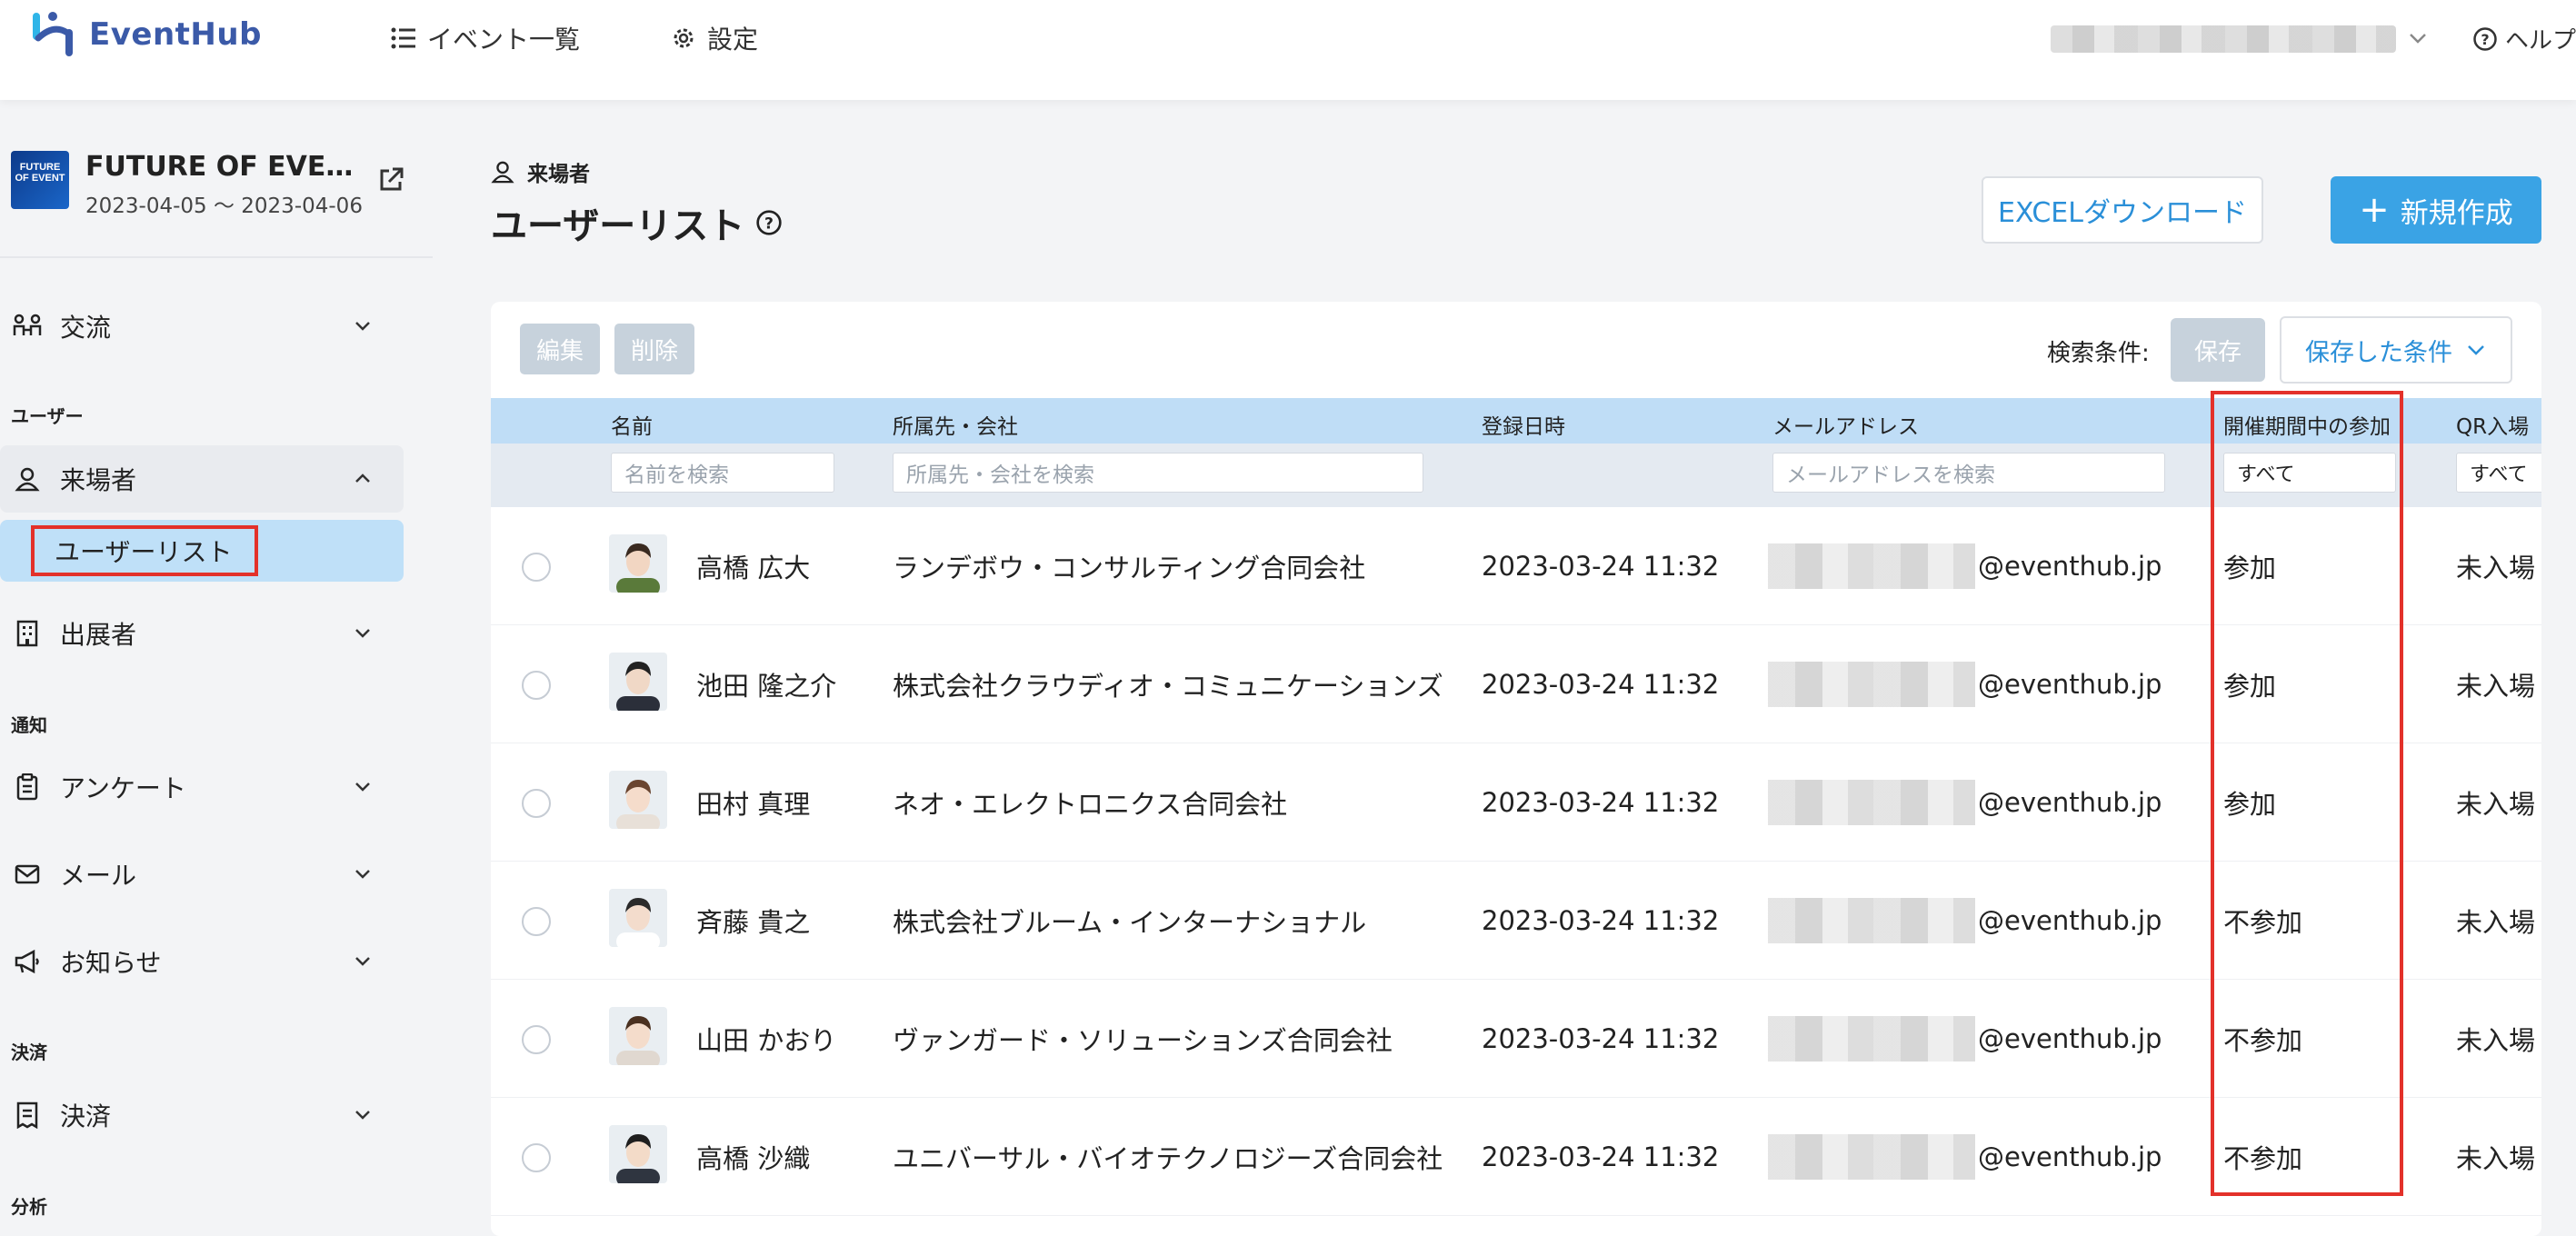 The width and height of the screenshot is (2576, 1236). I want to click on sidebar-item-label: 出展者, so click(98, 635).